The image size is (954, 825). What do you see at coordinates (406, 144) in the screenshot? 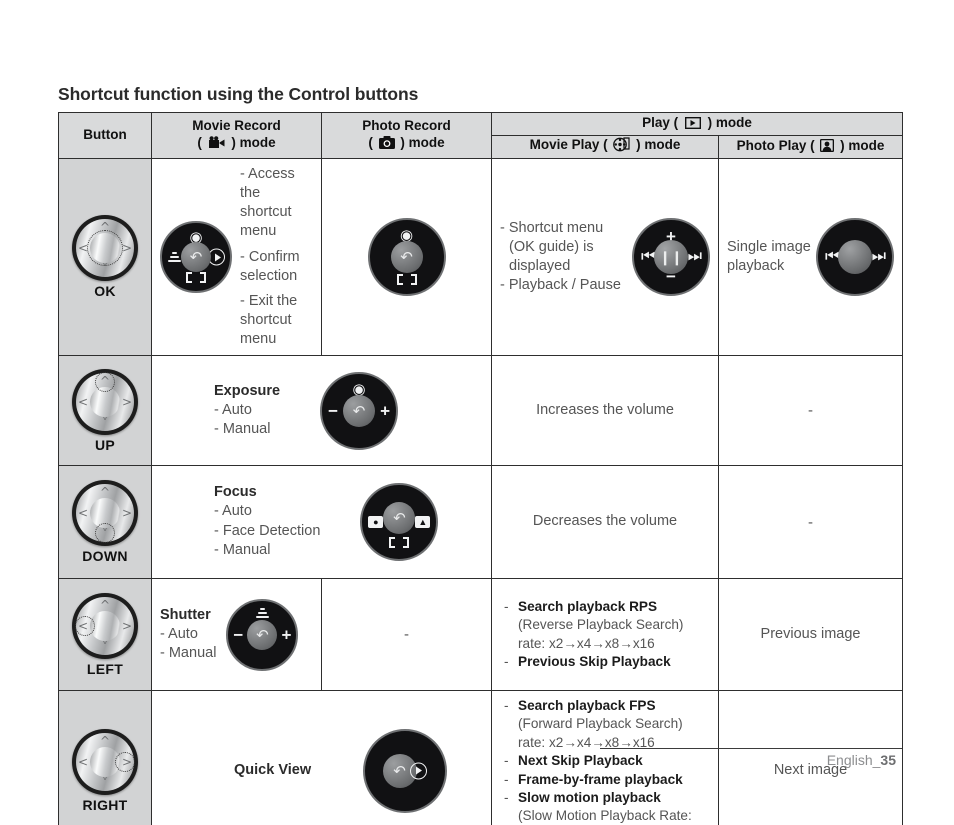
I see `header-photo-record-line2: ( ) mode` at bounding box center [406, 144].